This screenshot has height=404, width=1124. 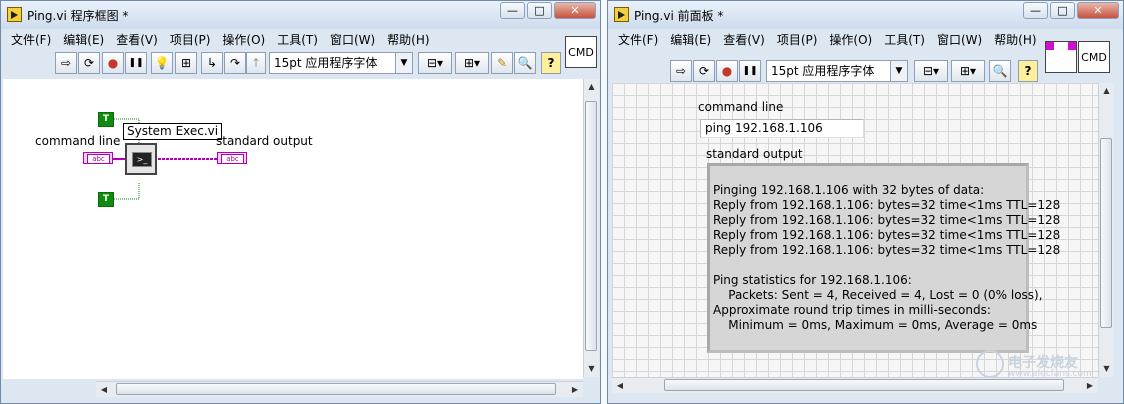 What do you see at coordinates (264, 141) in the screenshot?
I see `standard-output-terminal-label: standard output` at bounding box center [264, 141].